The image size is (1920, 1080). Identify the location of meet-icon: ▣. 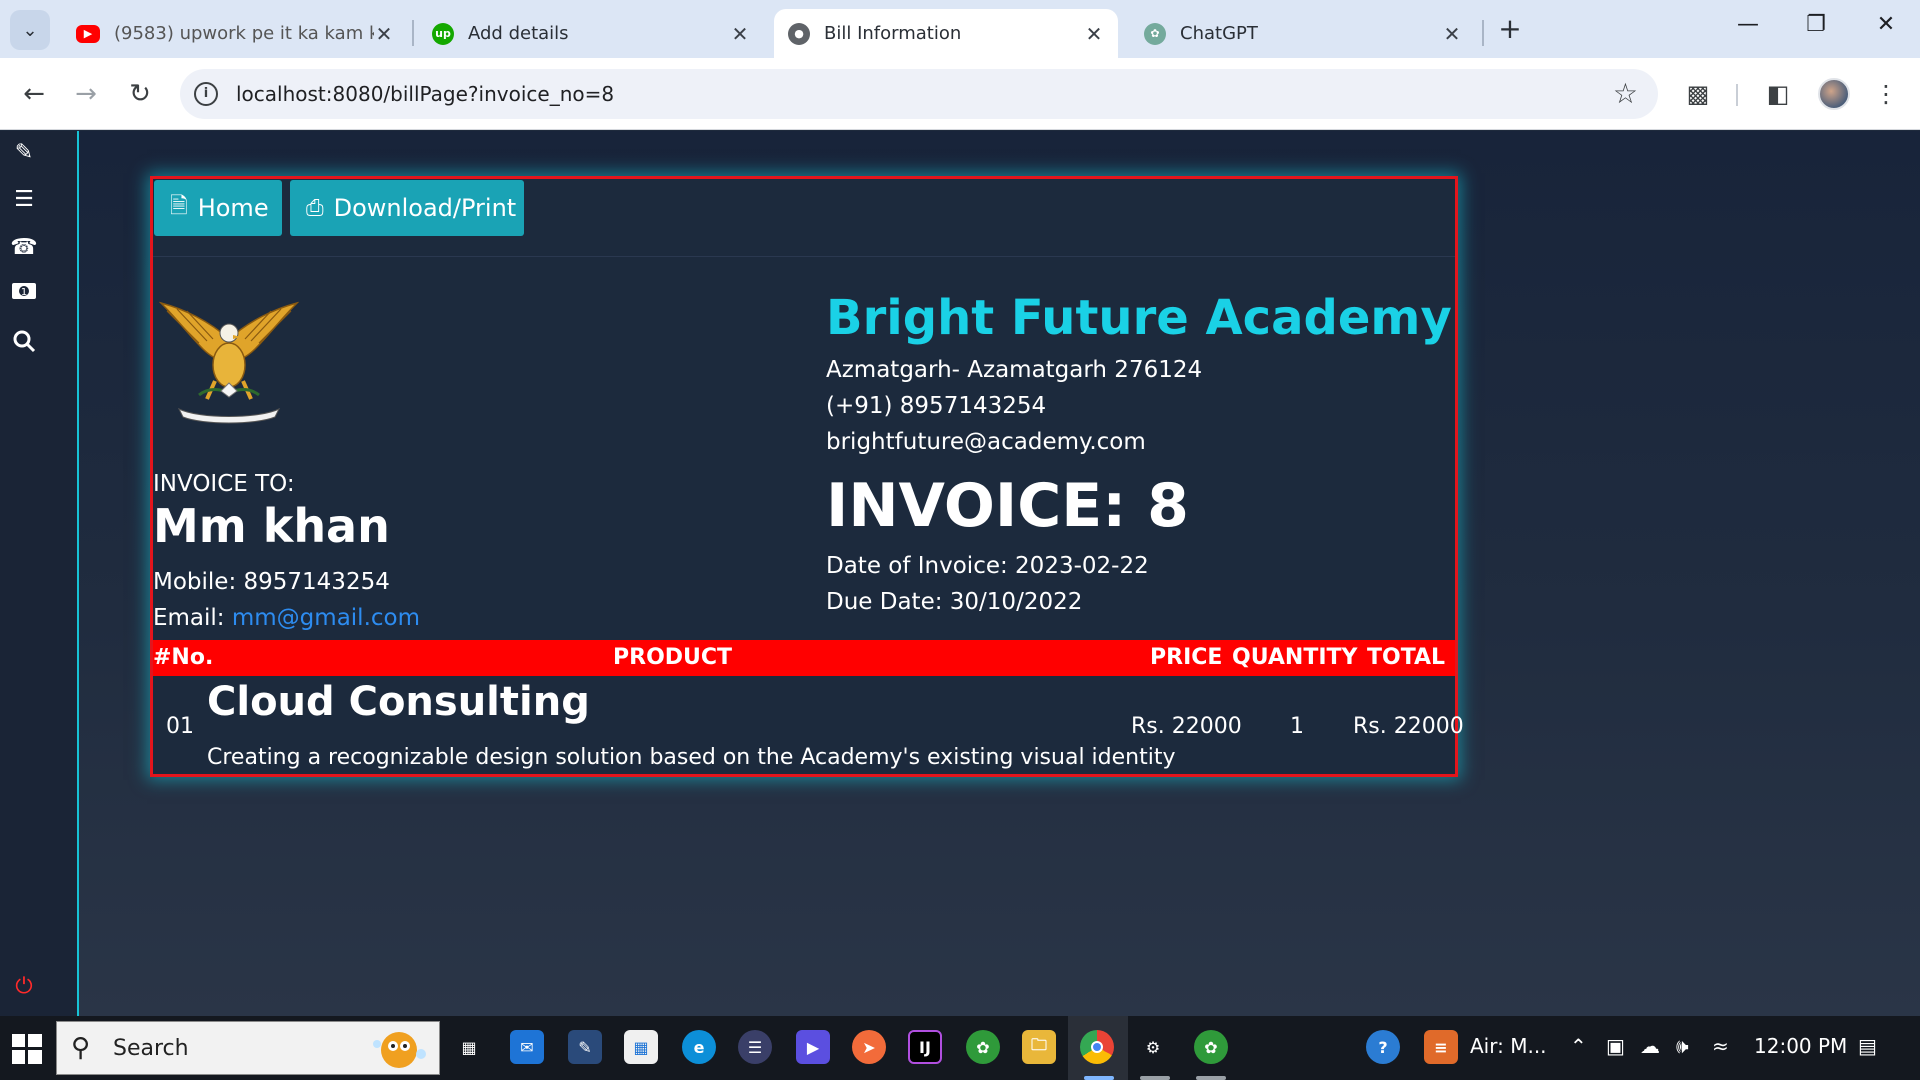
(1615, 1046).